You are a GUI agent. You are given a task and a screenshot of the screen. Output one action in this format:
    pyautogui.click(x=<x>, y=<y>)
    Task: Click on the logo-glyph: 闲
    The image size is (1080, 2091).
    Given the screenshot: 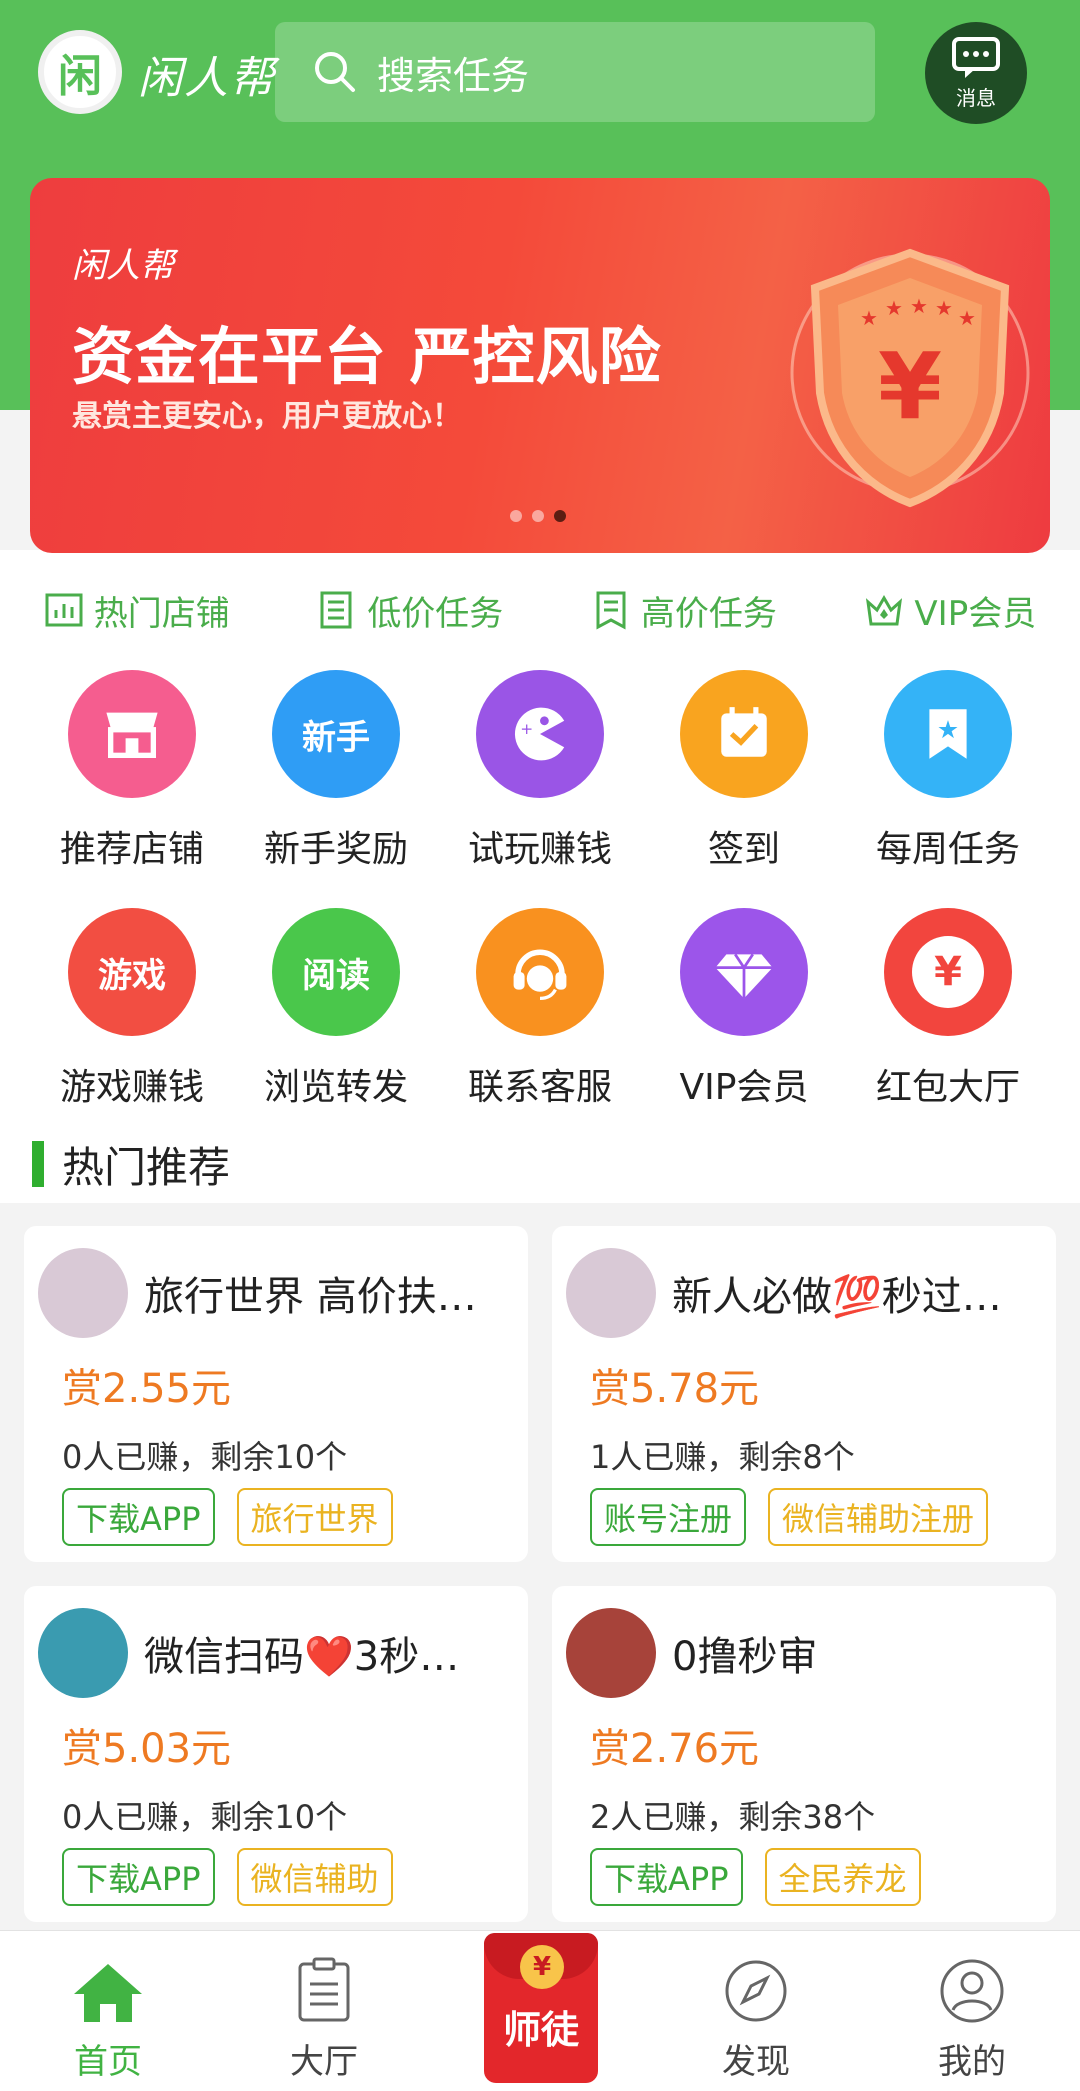 What is the action you would take?
    pyautogui.click(x=80, y=76)
    